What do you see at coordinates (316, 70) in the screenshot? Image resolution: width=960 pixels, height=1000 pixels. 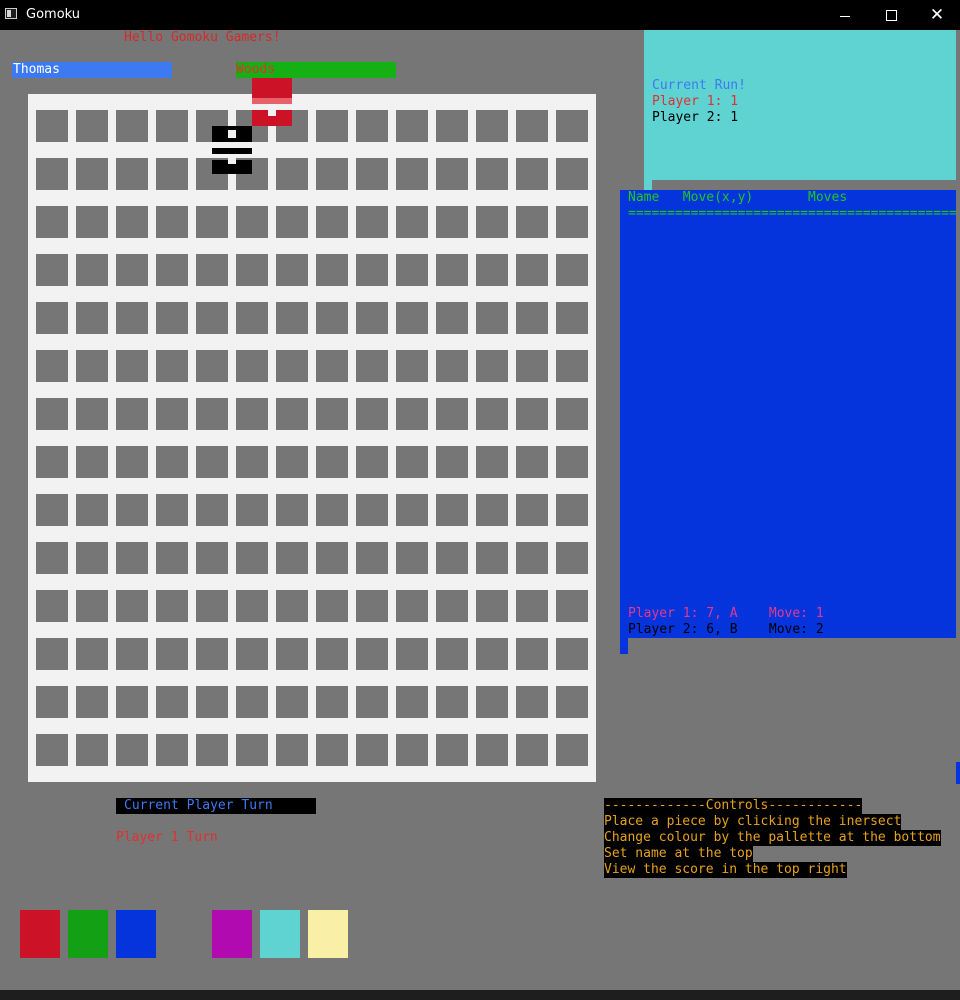 I see `player2-name-field: Woods` at bounding box center [316, 70].